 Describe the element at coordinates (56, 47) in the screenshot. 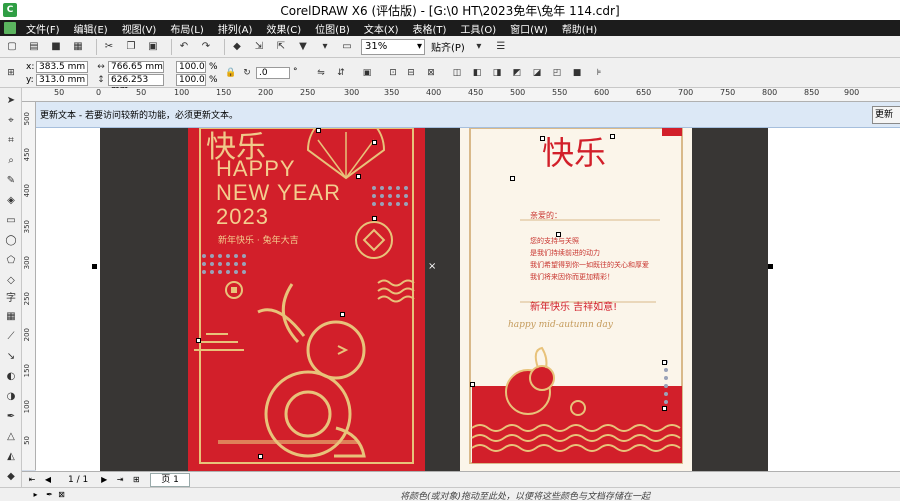

I see `save-icon: ■` at that location.